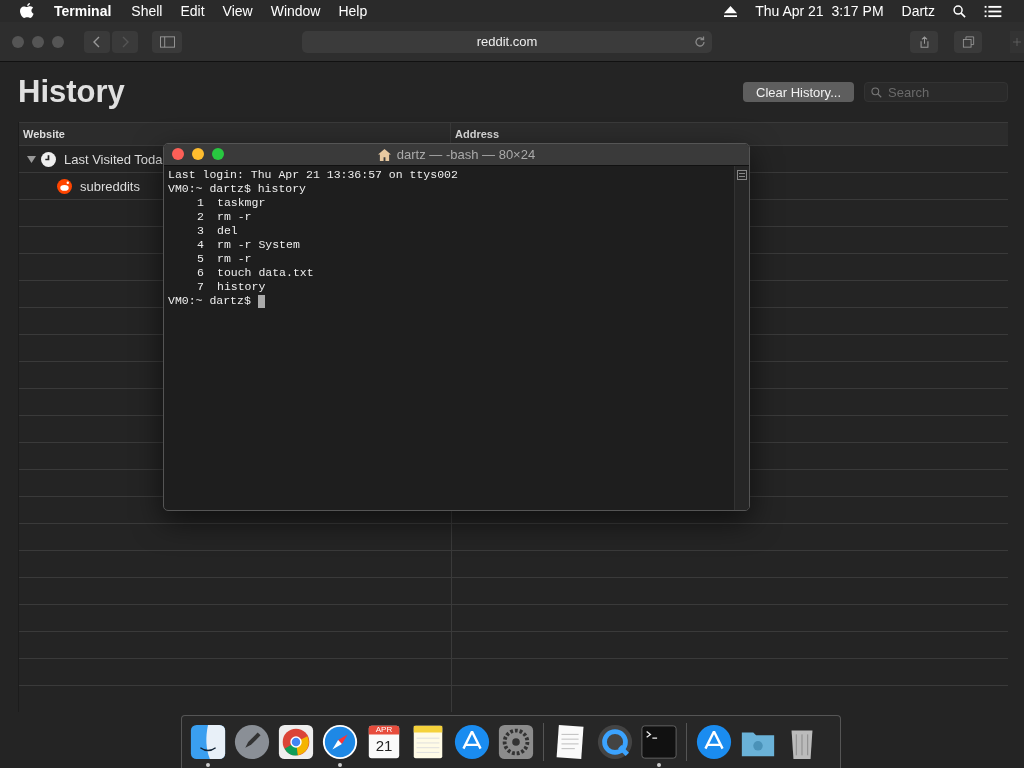 The image size is (1024, 768). Describe the element at coordinates (1017, 42) in the screenshot. I see `plus-icon` at that location.